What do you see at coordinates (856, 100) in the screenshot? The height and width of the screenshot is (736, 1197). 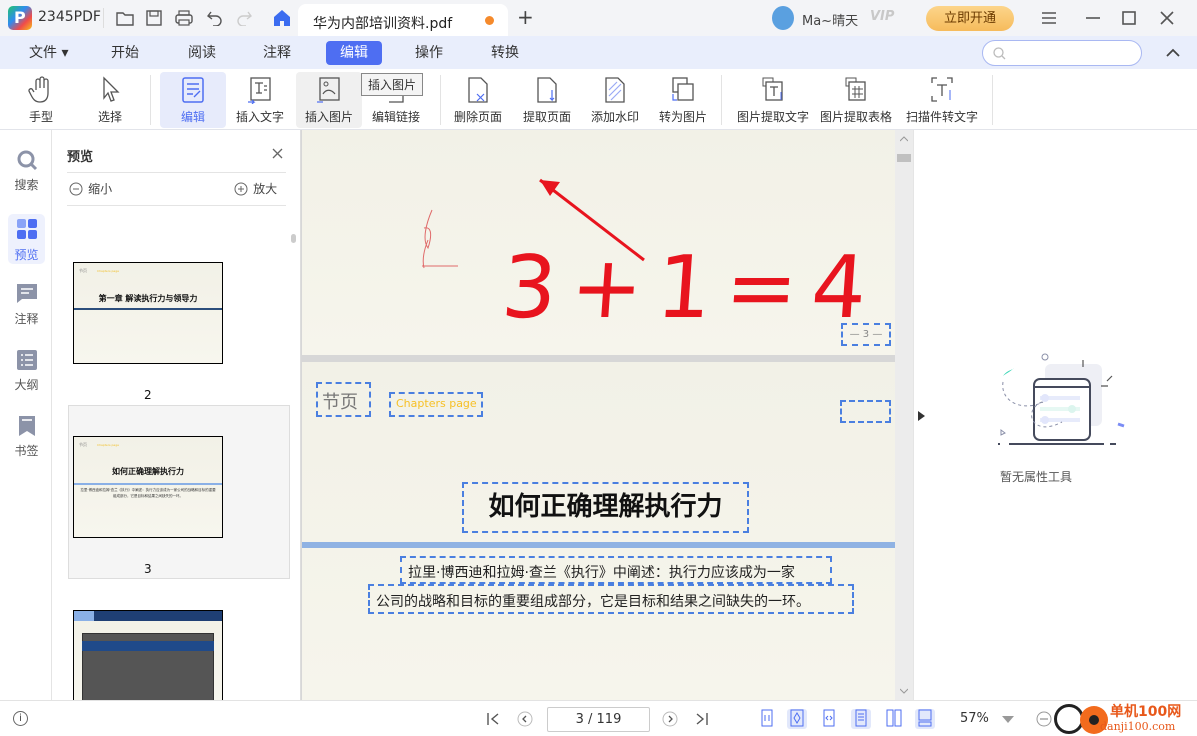 I see `image-extract-table-button: 图片提取表格` at bounding box center [856, 100].